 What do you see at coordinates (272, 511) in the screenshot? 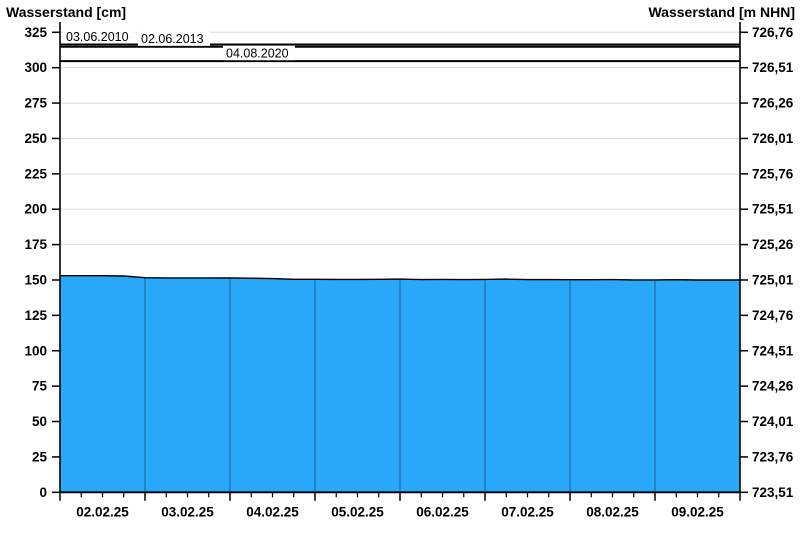
I see `x-axis-label: 04.02.25` at bounding box center [272, 511].